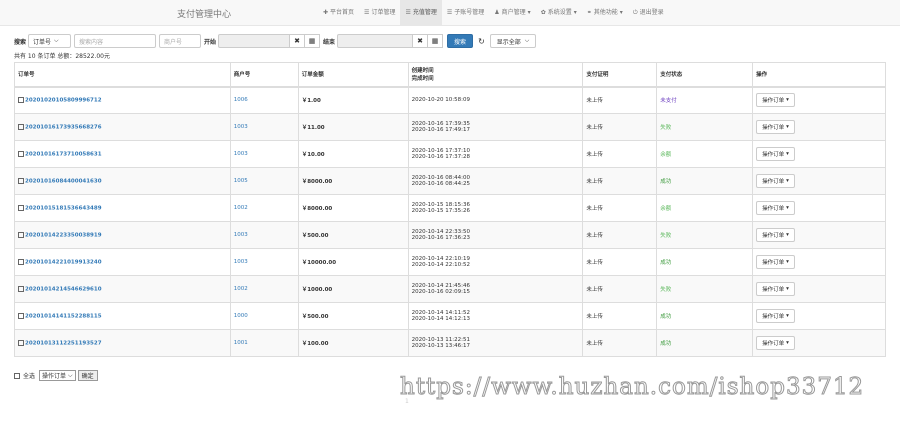 Image resolution: width=900 pixels, height=438 pixels. I want to click on col-order-no: 订单号, so click(122, 75).